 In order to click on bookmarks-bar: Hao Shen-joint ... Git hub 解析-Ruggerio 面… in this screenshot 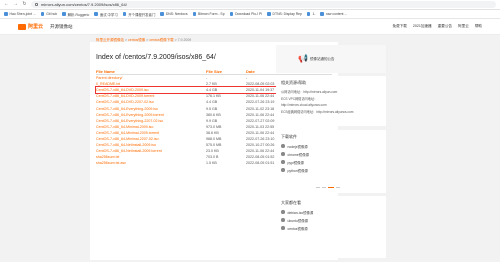, I will do `click(250, 14)`.